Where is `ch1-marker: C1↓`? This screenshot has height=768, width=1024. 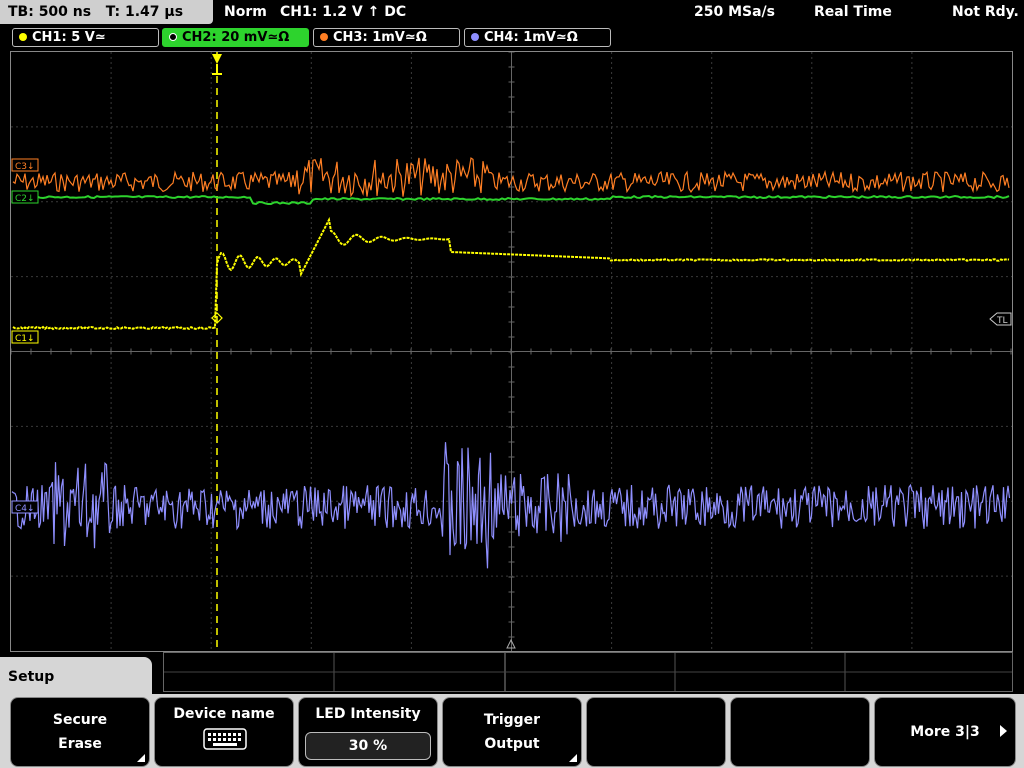
ch1-marker: C1↓ is located at coordinates (25, 337).